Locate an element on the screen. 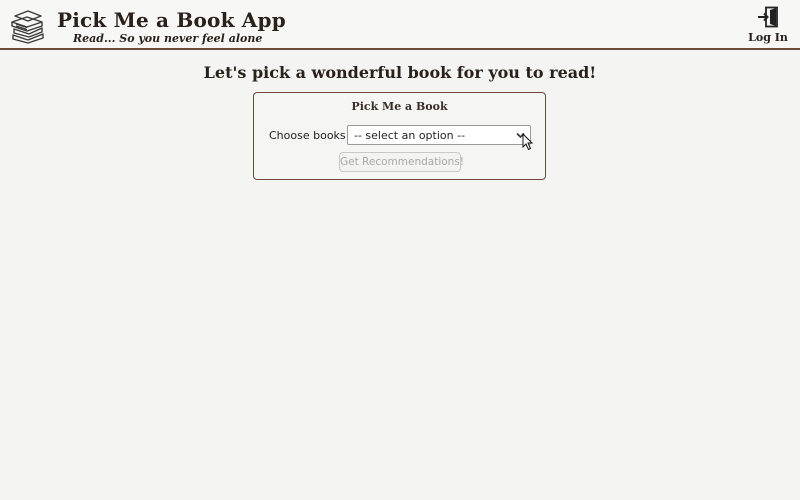 The width and height of the screenshot is (800, 500). login-button: Log In is located at coordinates (768, 26).